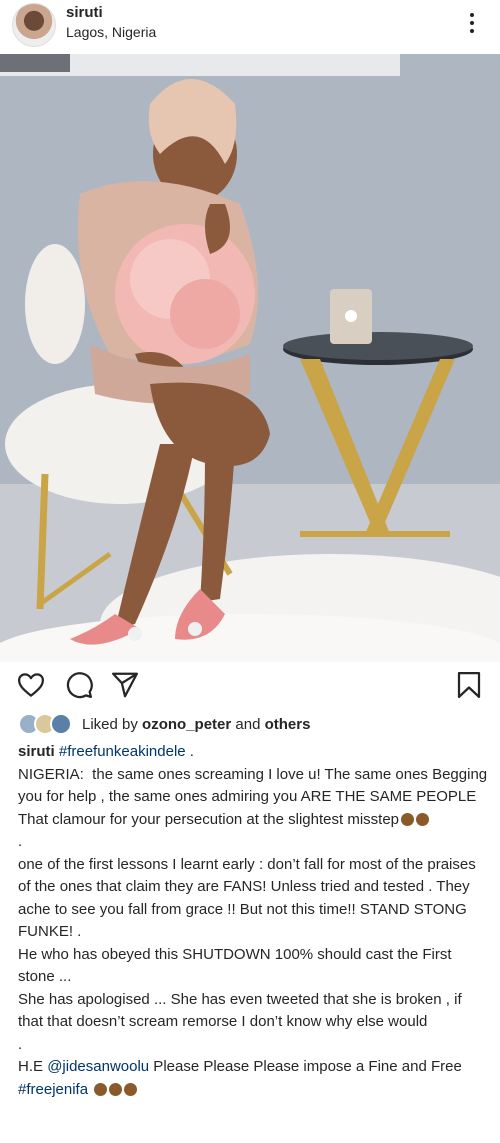 Image resolution: width=500 pixels, height=1143 pixels. I want to click on likes-text: Liked by ozono_peter and others, so click(196, 724).